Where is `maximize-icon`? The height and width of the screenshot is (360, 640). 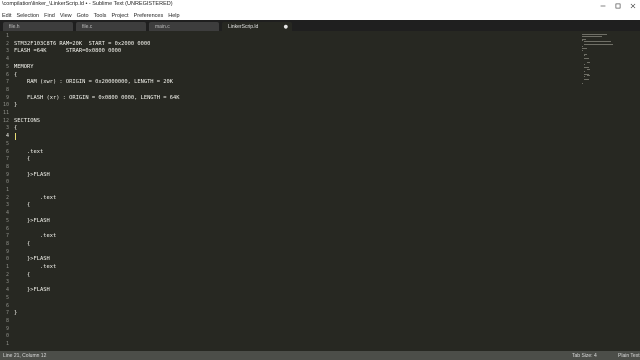
maximize-icon is located at coordinates (617, 5).